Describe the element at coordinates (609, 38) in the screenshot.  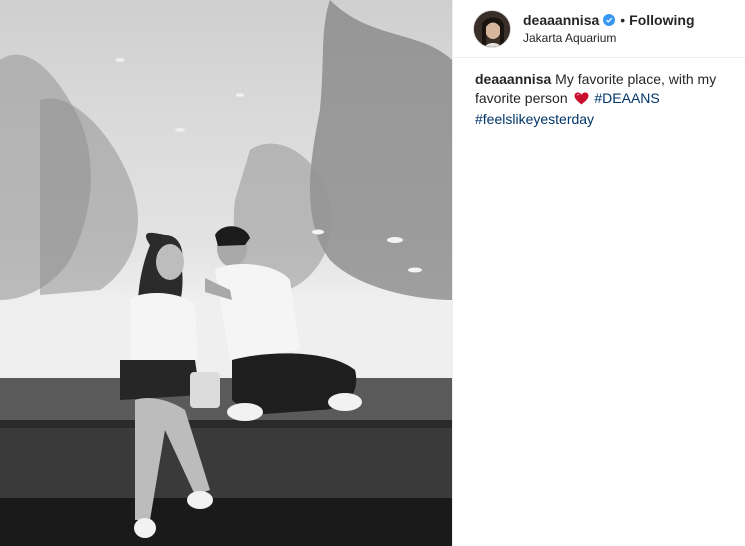
I see `location-link: Jakarta Aquarium` at that location.